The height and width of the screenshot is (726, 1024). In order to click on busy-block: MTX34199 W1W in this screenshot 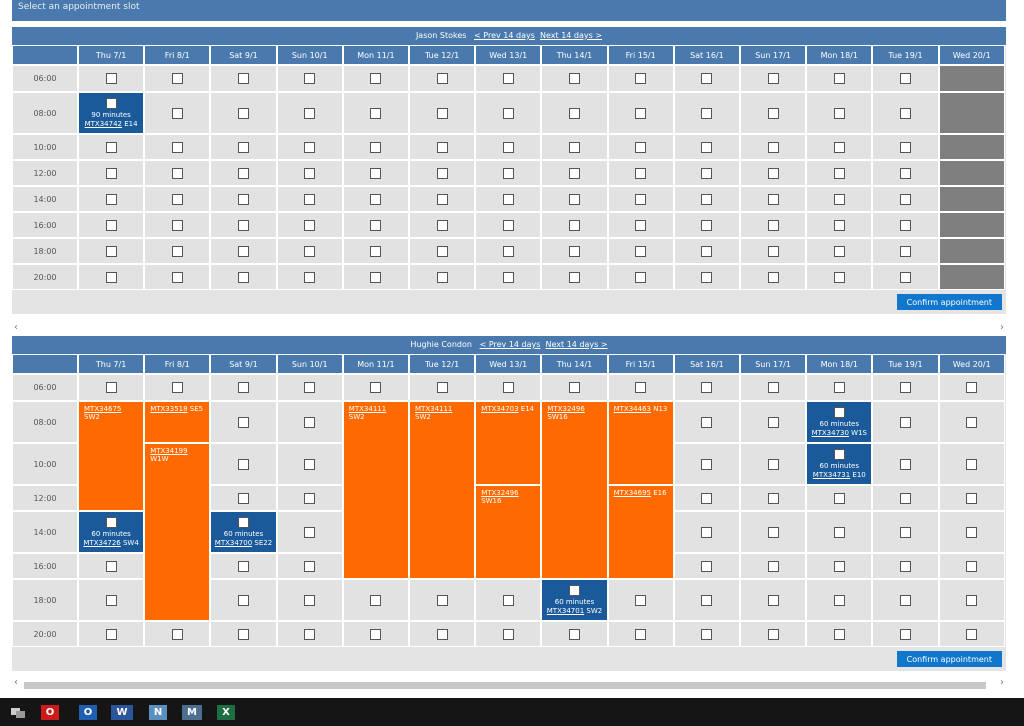, I will do `click(177, 532)`.